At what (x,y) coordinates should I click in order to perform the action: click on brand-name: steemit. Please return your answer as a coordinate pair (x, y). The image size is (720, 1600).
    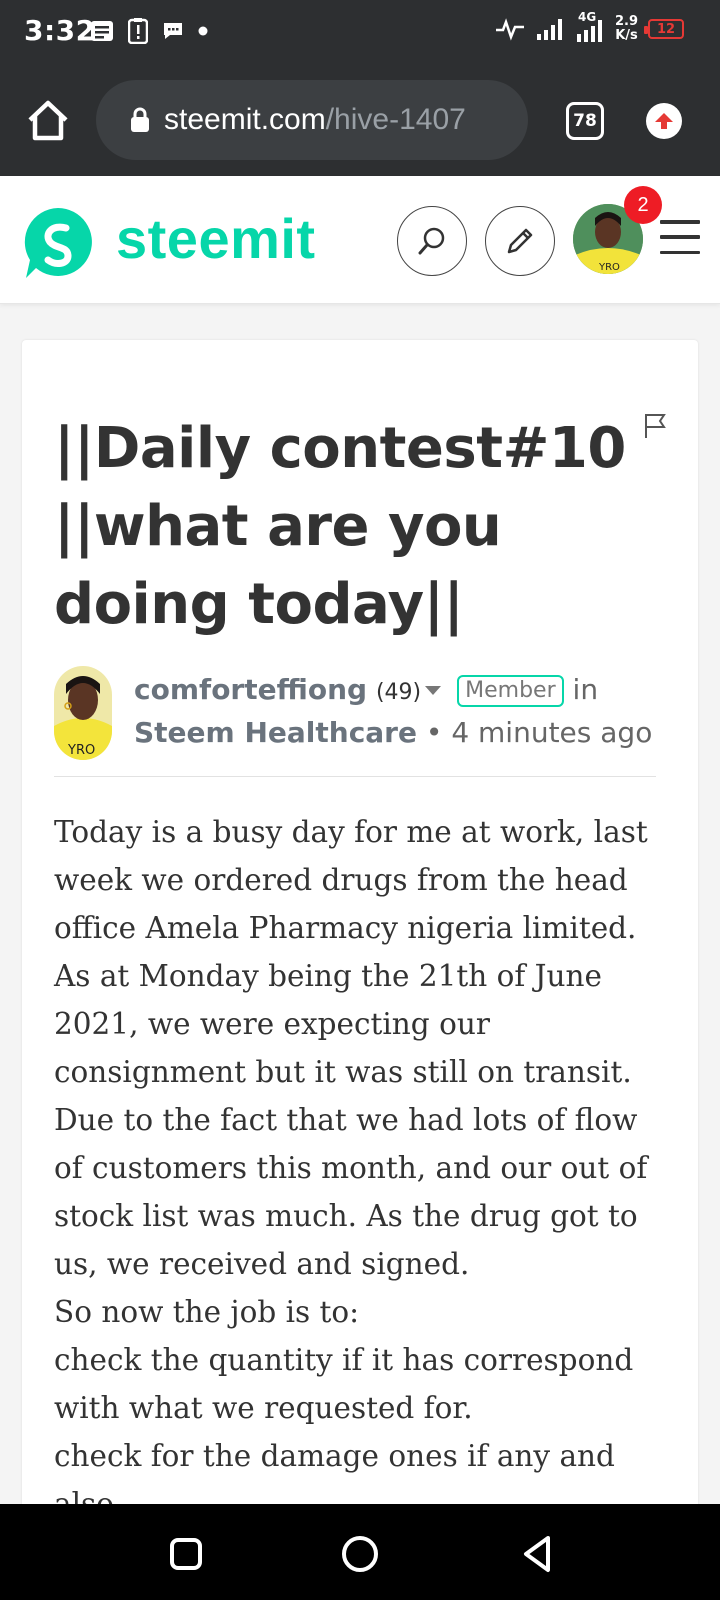
    Looking at the image, I should click on (216, 238).